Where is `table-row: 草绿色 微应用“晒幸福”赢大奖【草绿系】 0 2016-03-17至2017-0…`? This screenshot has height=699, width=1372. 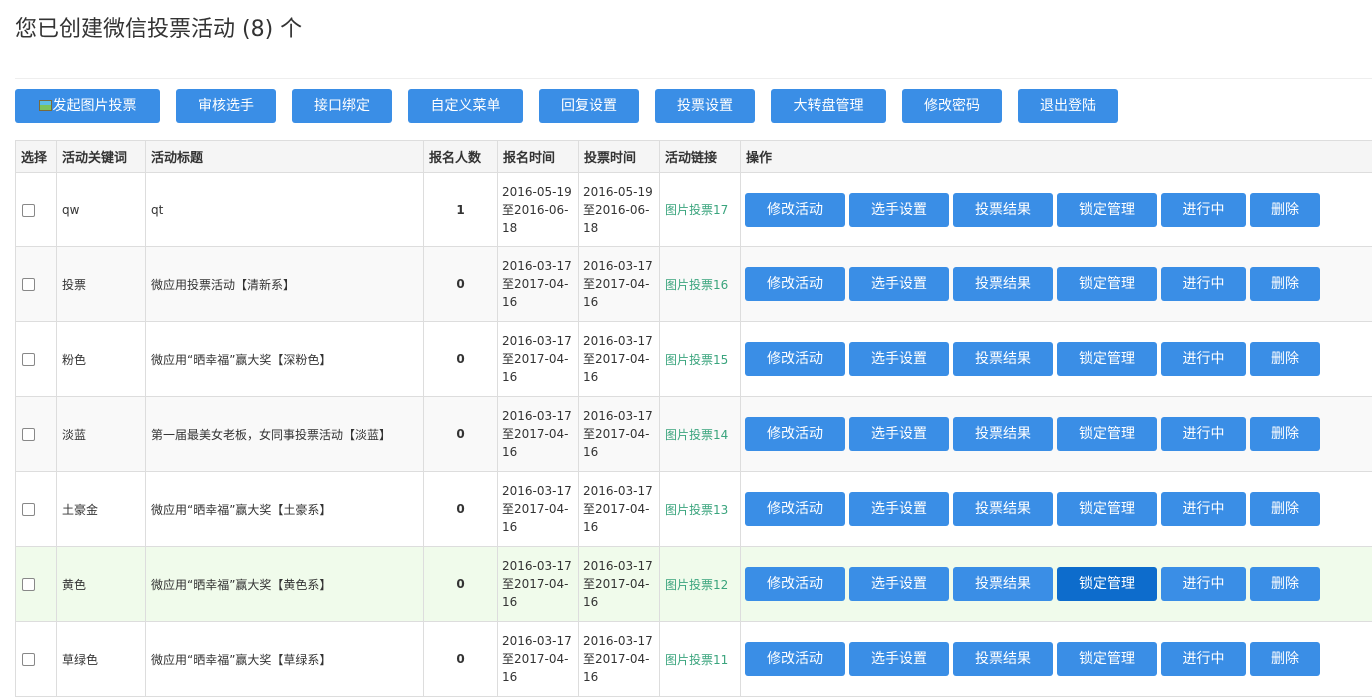
table-row: 草绿色 微应用“晒幸福”赢大奖【草绿系】 0 2016-03-17至2017-0… is located at coordinates (693, 659).